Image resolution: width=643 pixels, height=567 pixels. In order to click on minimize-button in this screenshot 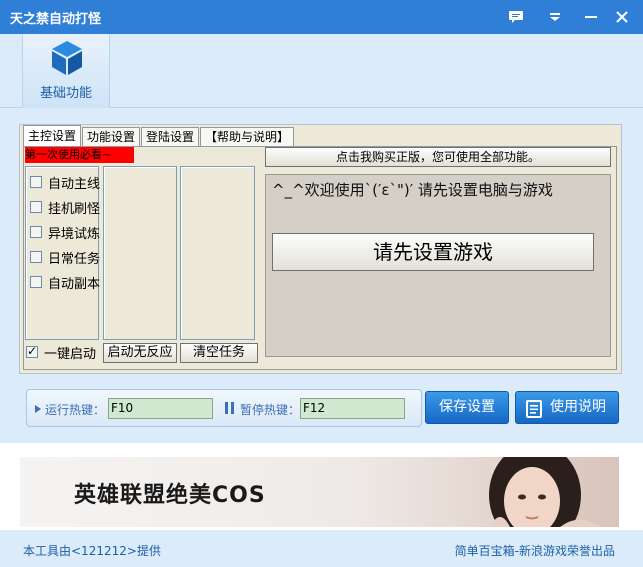, I will do `click(591, 17)`.